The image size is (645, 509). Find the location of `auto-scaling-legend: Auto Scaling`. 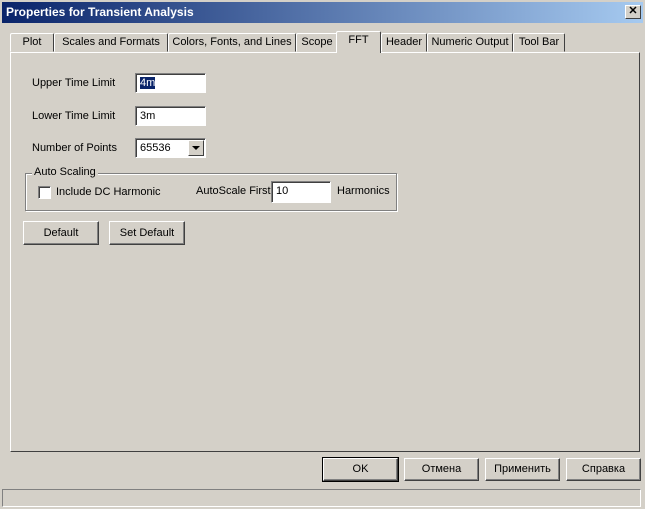

auto-scaling-legend: Auto Scaling is located at coordinates (65, 172).